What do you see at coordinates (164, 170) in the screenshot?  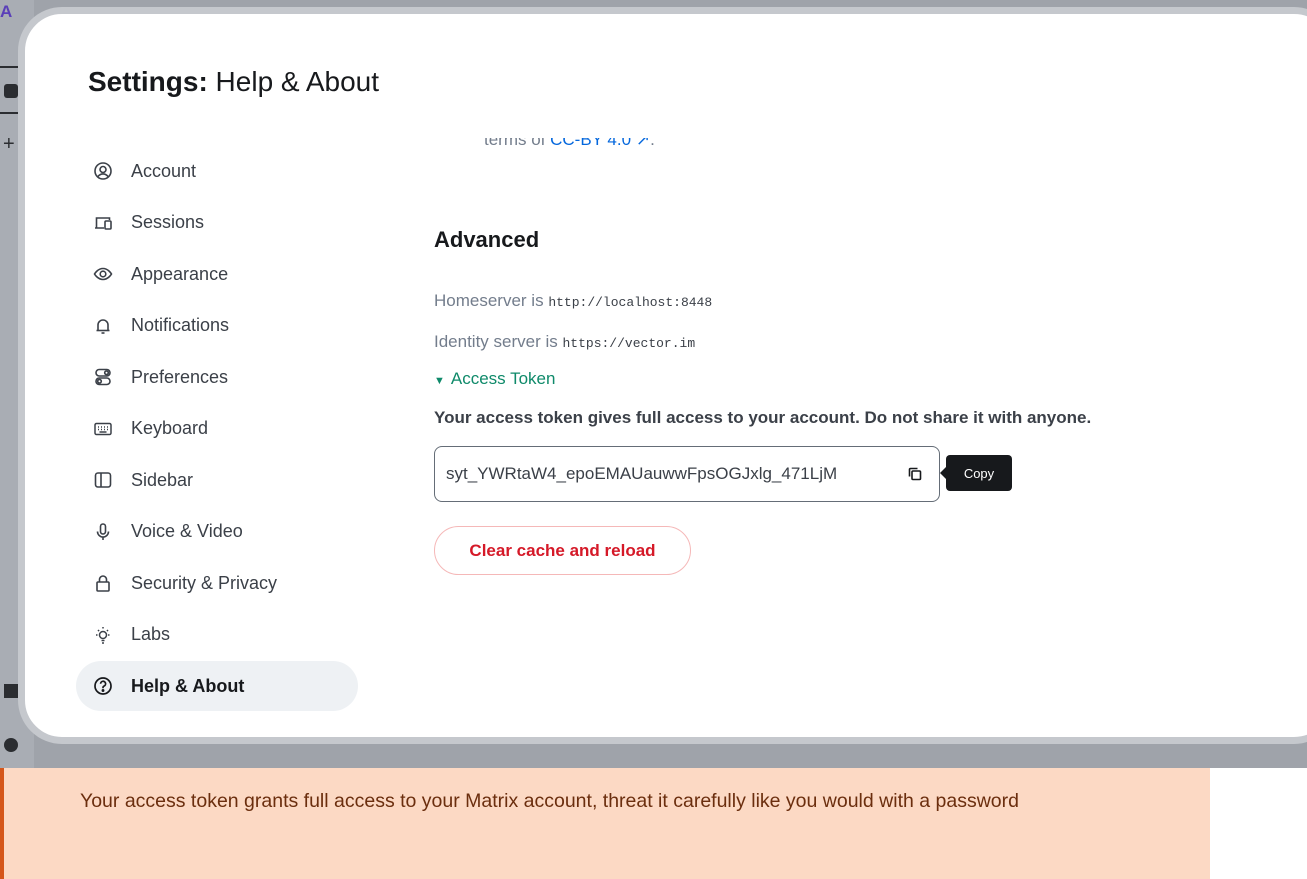 I see `nav-item-label: Account` at bounding box center [164, 170].